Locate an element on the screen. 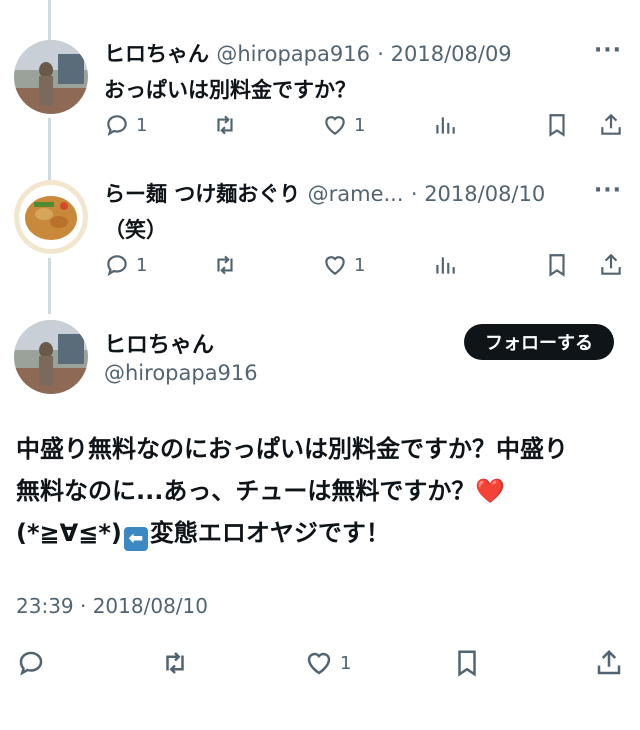  follow-button: フォローする is located at coordinates (539, 342).